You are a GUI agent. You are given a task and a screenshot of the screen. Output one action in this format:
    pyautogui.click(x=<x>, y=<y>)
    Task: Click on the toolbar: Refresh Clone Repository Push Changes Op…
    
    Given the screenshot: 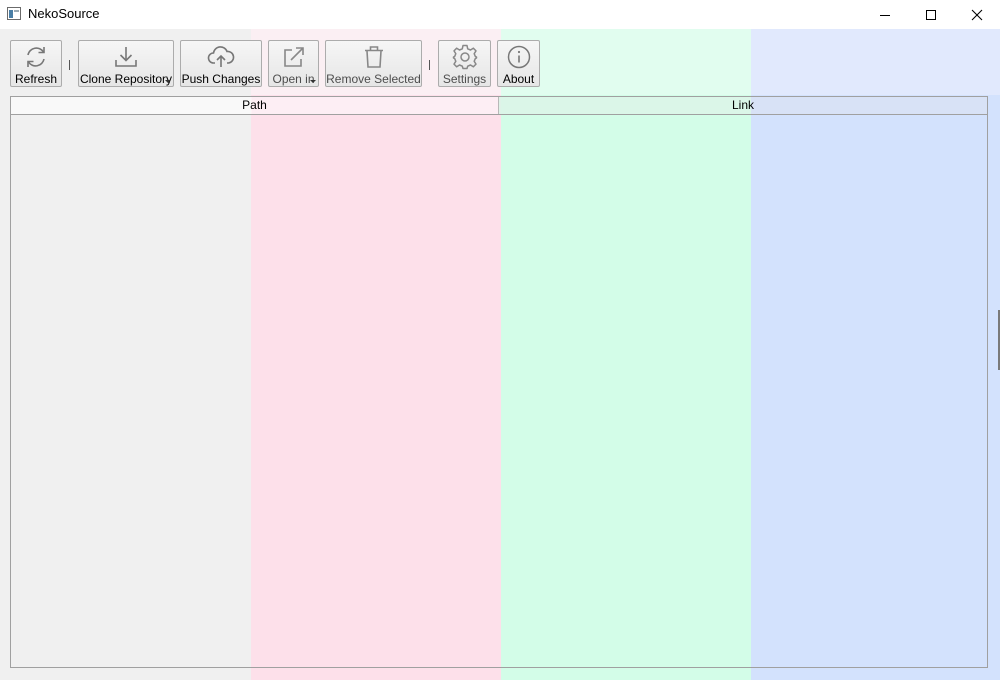 What is the action you would take?
    pyautogui.click(x=500, y=62)
    